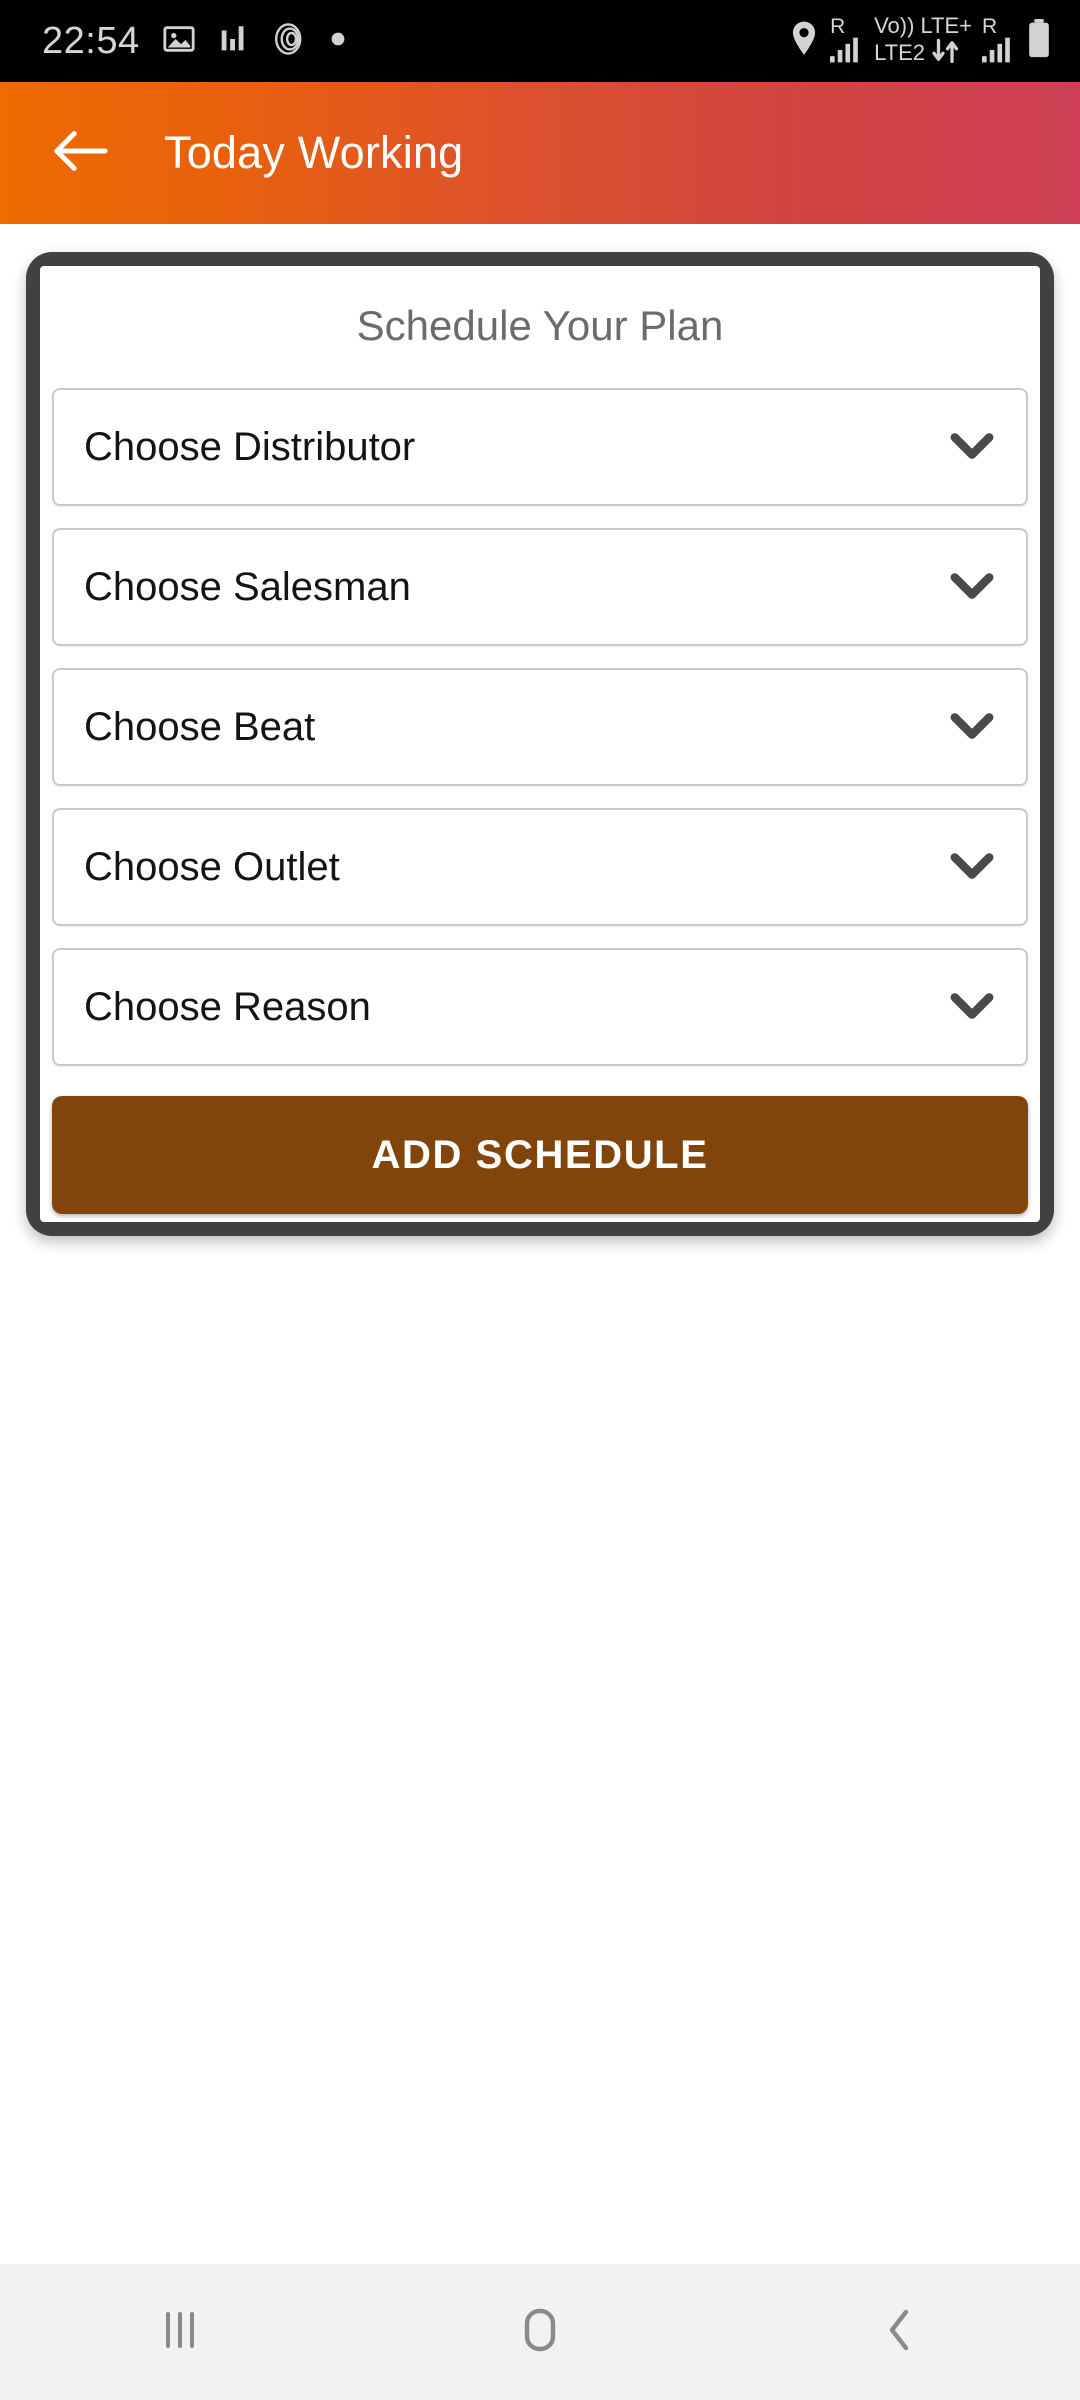  I want to click on sim1-roaming-stack: R, so click(847, 41).